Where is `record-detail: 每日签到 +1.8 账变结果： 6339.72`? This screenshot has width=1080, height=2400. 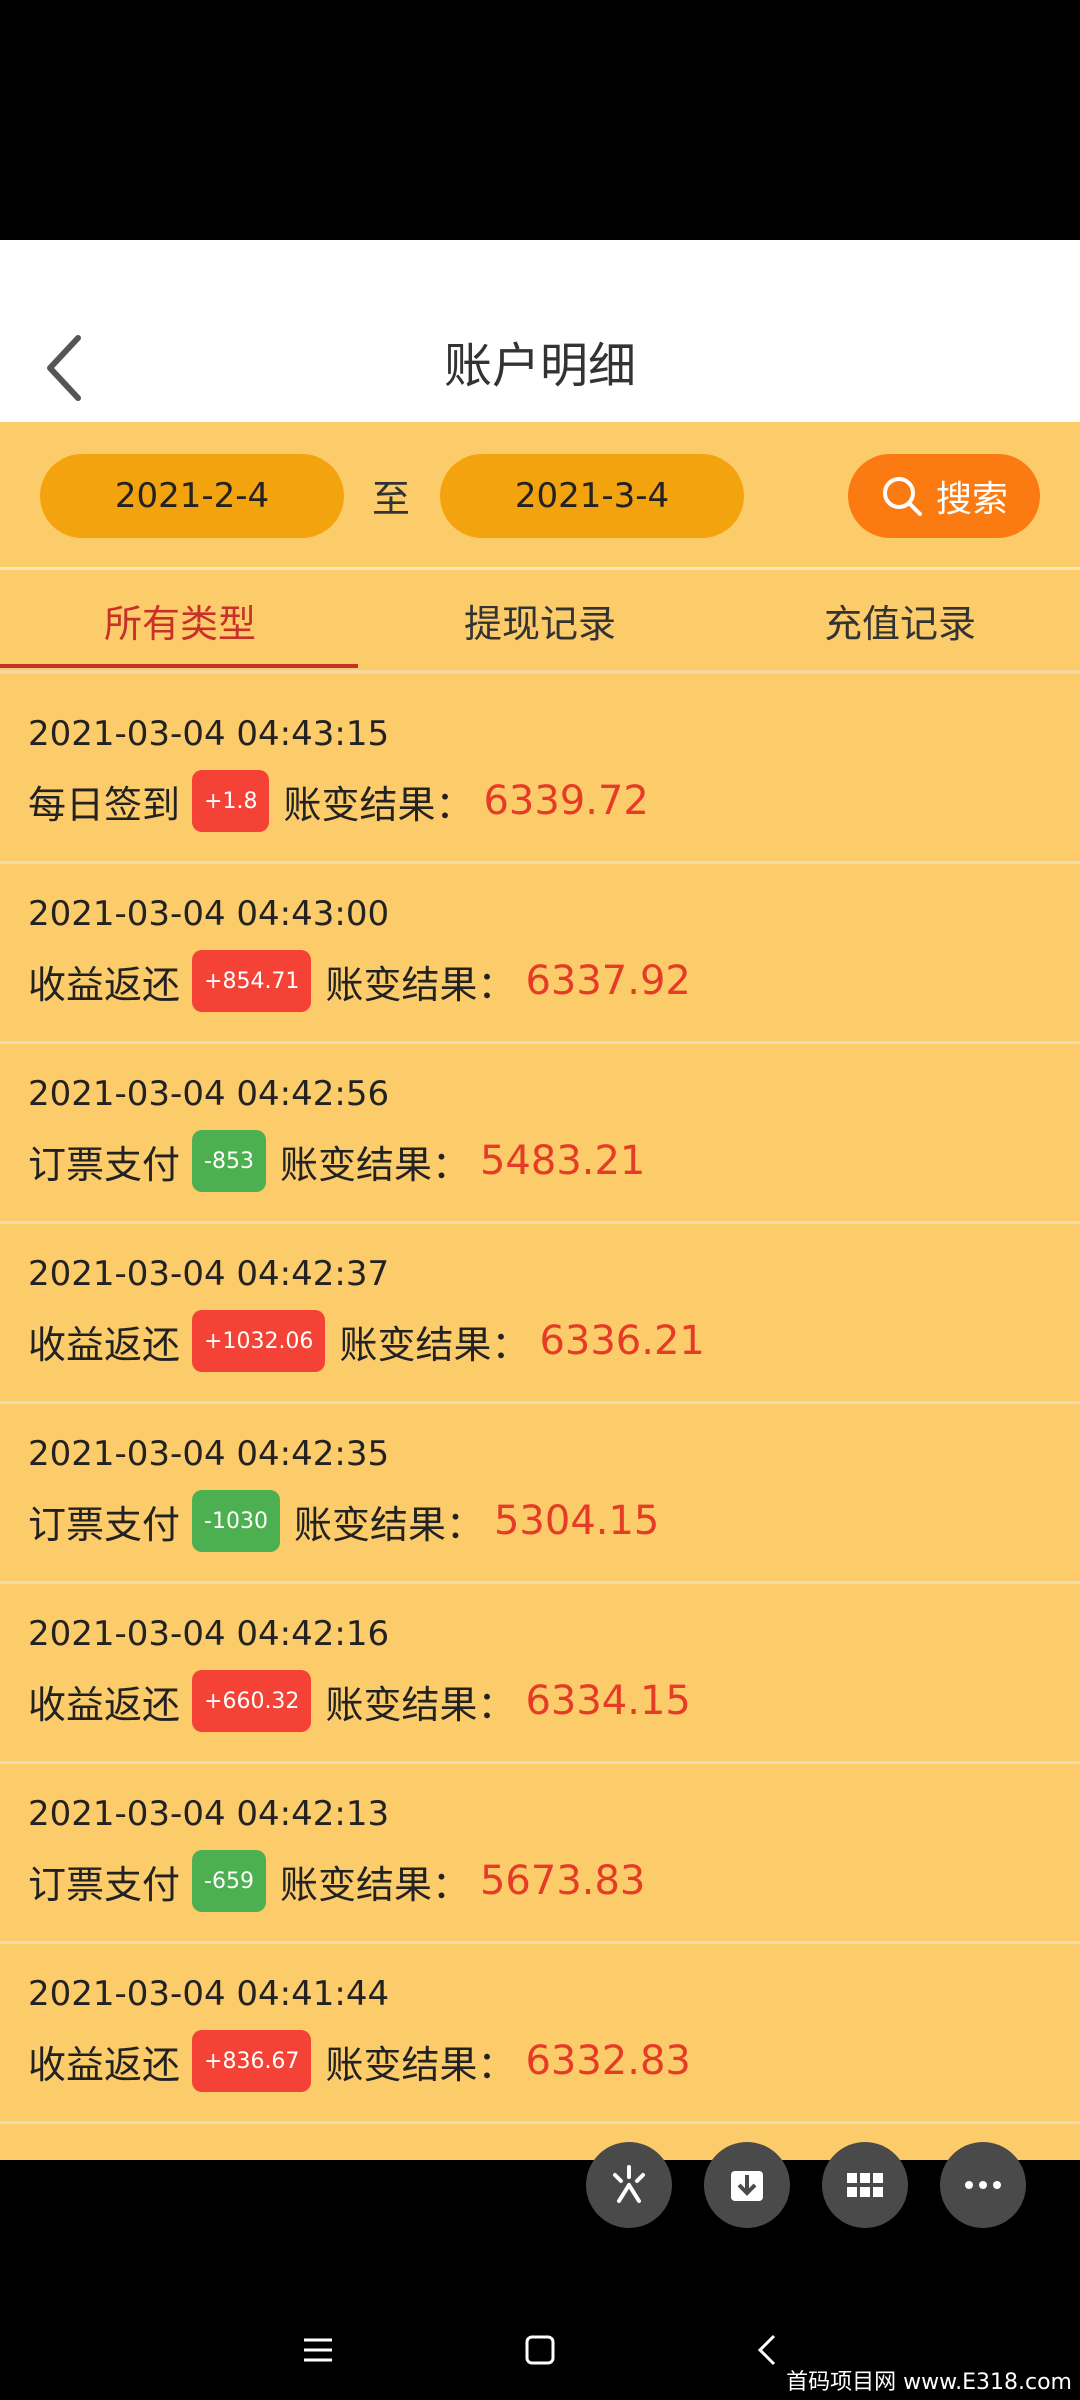 record-detail: 每日签到 +1.8 账变结果： 6339.72 is located at coordinates (338, 801).